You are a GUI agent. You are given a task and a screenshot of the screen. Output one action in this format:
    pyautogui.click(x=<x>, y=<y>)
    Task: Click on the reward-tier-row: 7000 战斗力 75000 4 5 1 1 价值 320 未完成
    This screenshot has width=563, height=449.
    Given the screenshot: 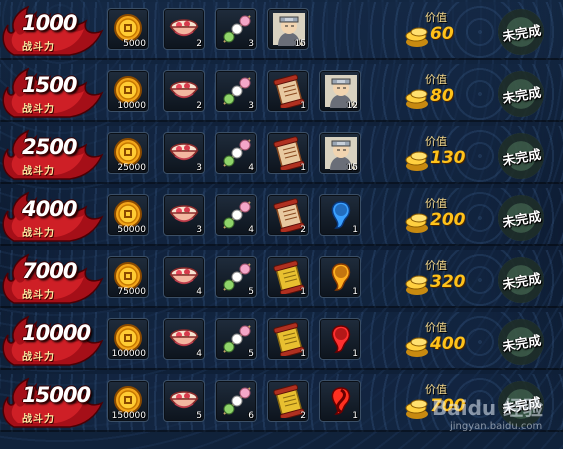 What is the action you would take?
    pyautogui.click(x=281, y=279)
    